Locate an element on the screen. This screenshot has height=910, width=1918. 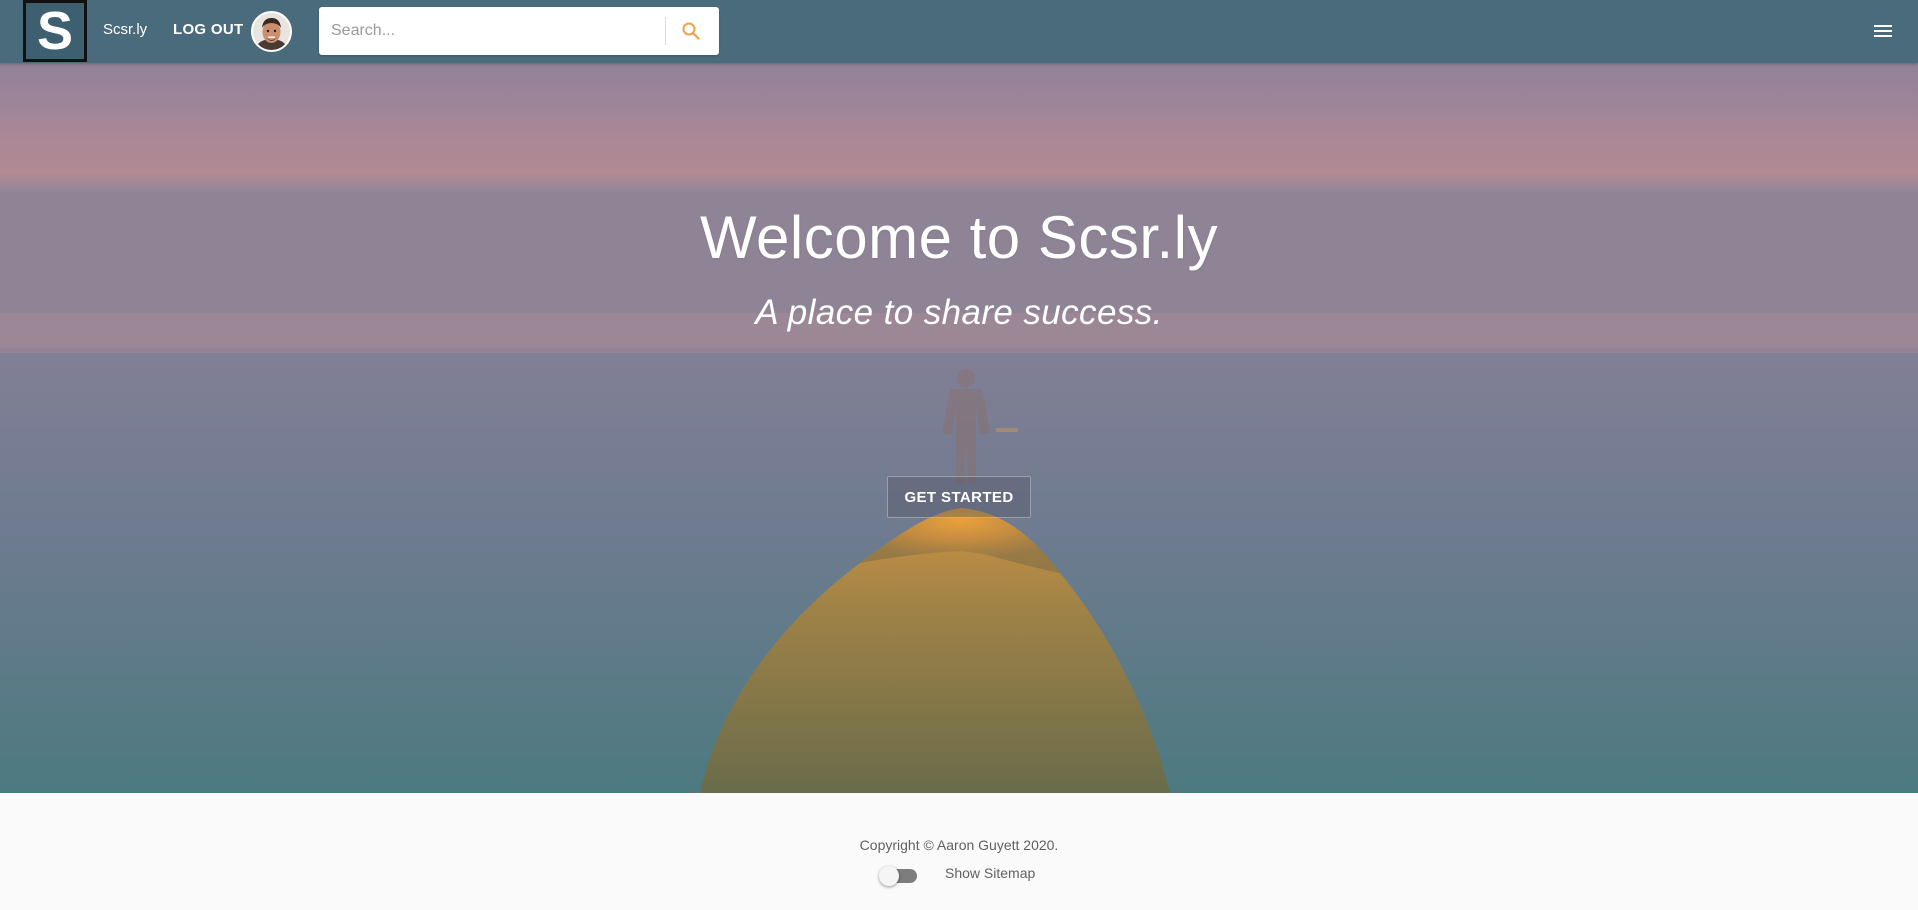
logout-link: LOG OUT is located at coordinates (208, 29).